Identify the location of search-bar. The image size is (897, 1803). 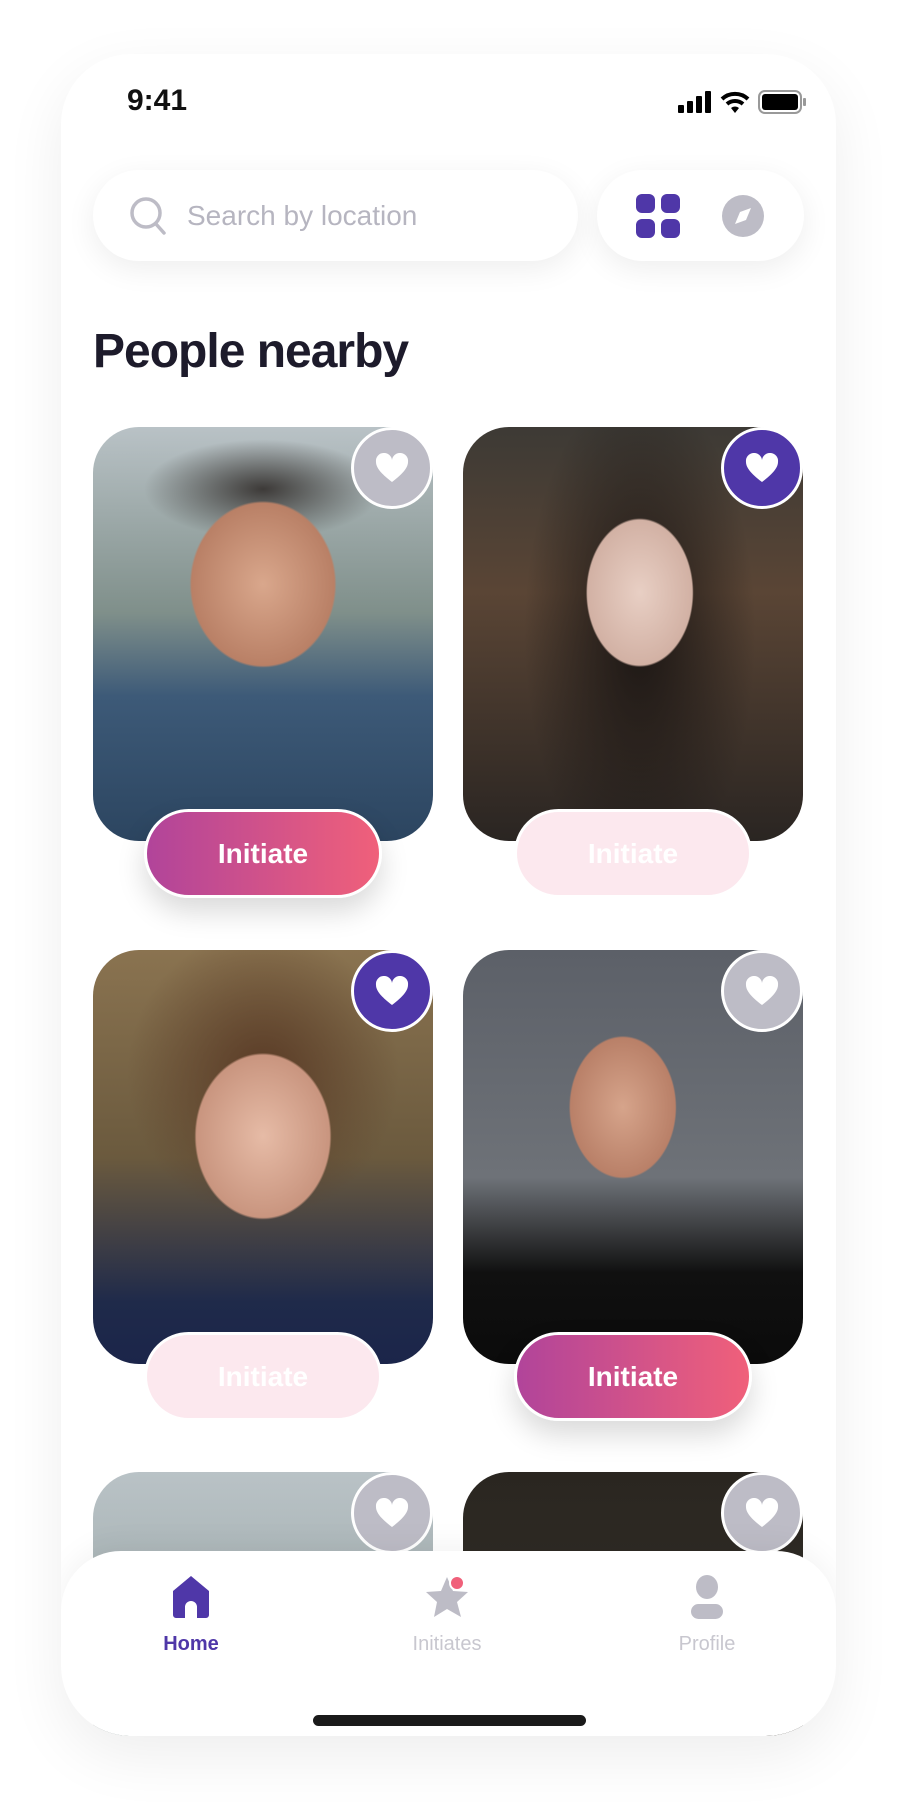
(335, 215).